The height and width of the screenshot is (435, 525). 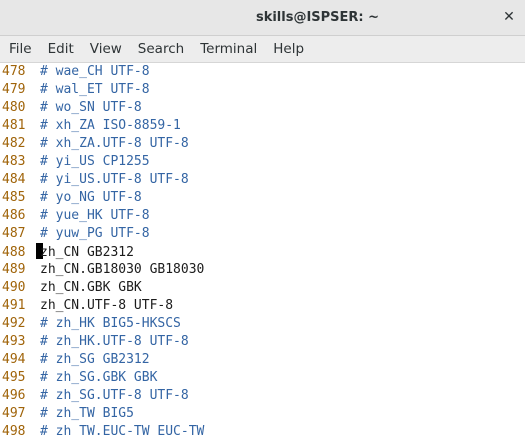 What do you see at coordinates (14, 71) in the screenshot?
I see `line-number: 478` at bounding box center [14, 71].